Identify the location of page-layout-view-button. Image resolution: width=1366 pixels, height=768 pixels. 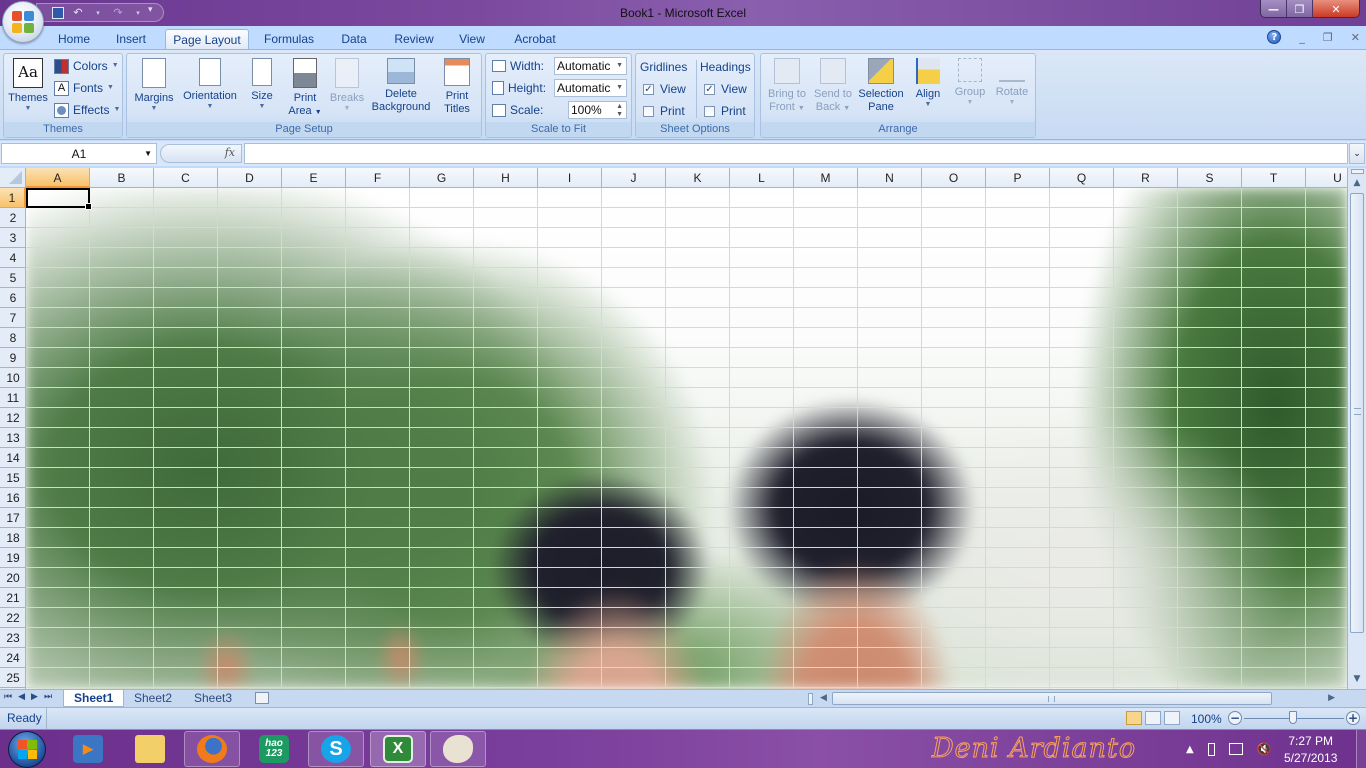
(1153, 718).